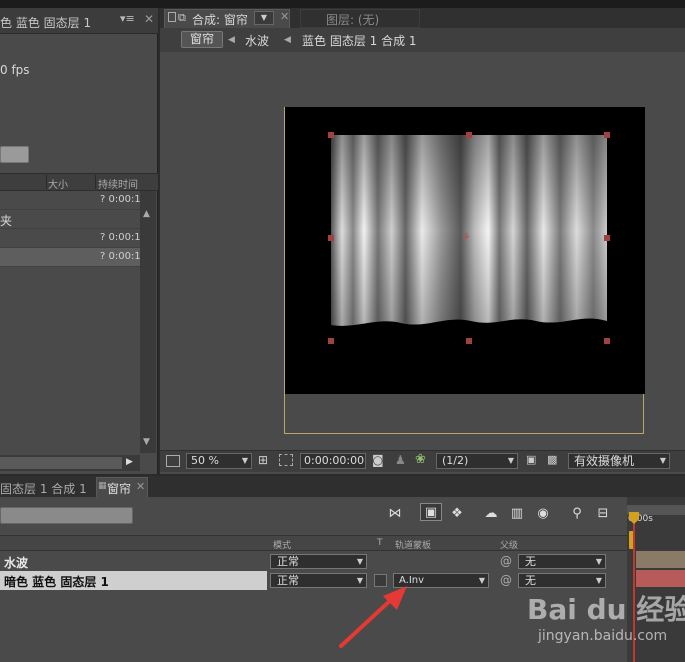  Describe the element at coordinates (491, 514) in the screenshot. I see `hide-shy-layers-icon: ☁` at that location.